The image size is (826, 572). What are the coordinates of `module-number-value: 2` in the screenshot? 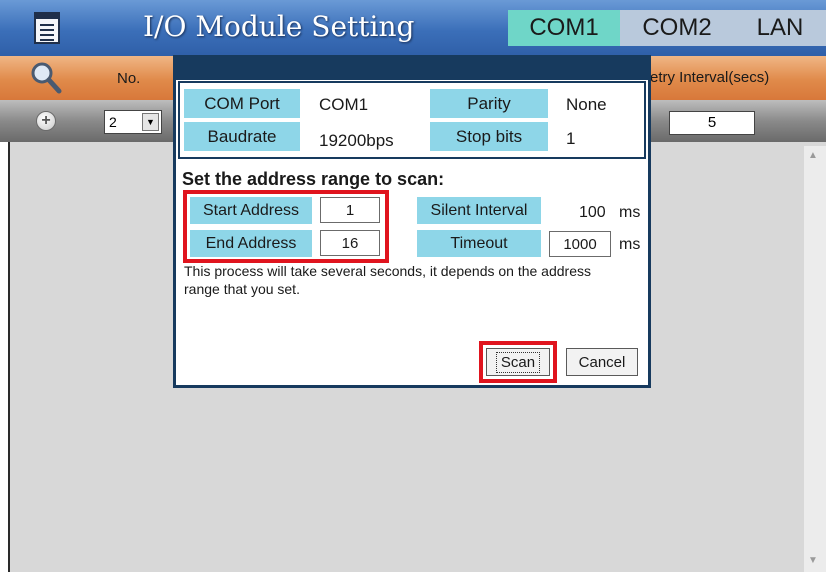 It's located at (113, 122).